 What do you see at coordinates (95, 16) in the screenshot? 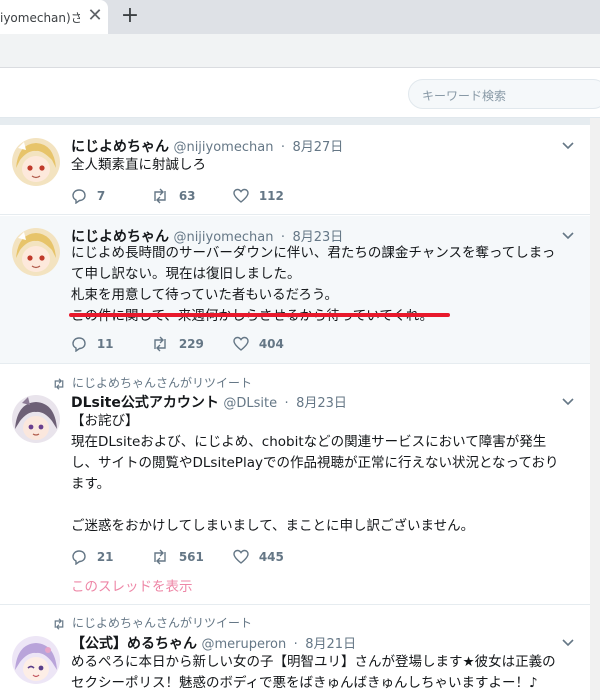
I see `close-icon: ✕` at bounding box center [95, 16].